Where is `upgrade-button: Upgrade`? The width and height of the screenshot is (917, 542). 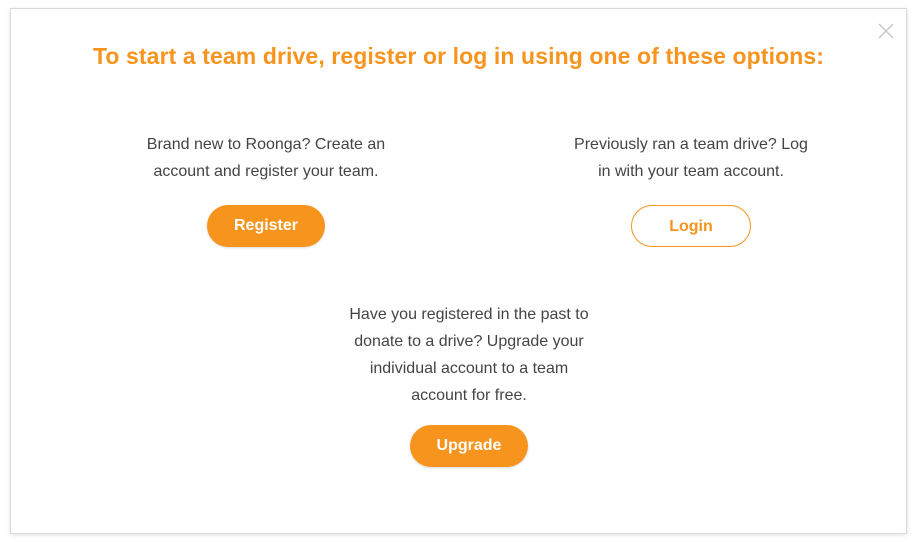 upgrade-button: Upgrade is located at coordinates (469, 446).